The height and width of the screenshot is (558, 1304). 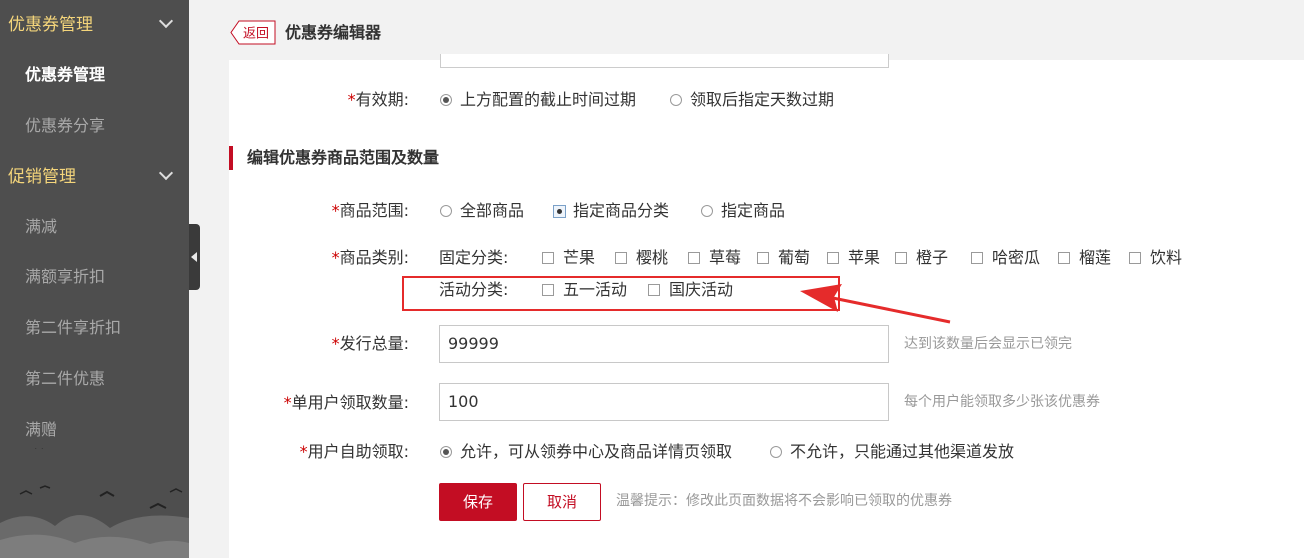 I want to click on sidebar-item-full-reduction: 满减, so click(x=94, y=227).